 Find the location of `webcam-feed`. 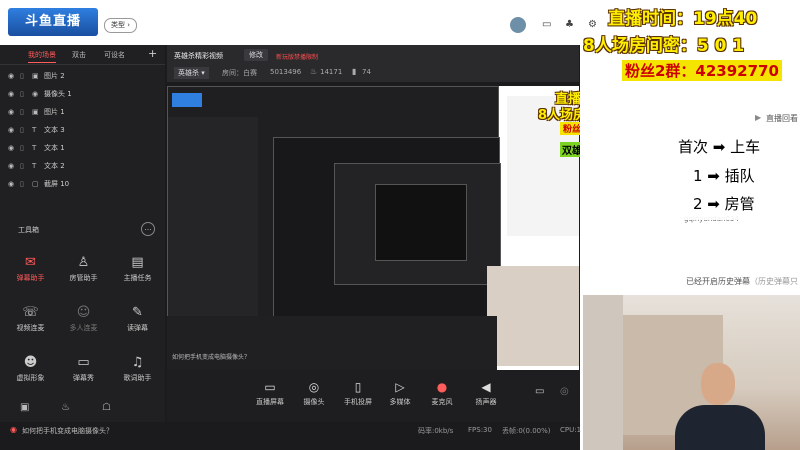

webcam-feed is located at coordinates (691, 372).